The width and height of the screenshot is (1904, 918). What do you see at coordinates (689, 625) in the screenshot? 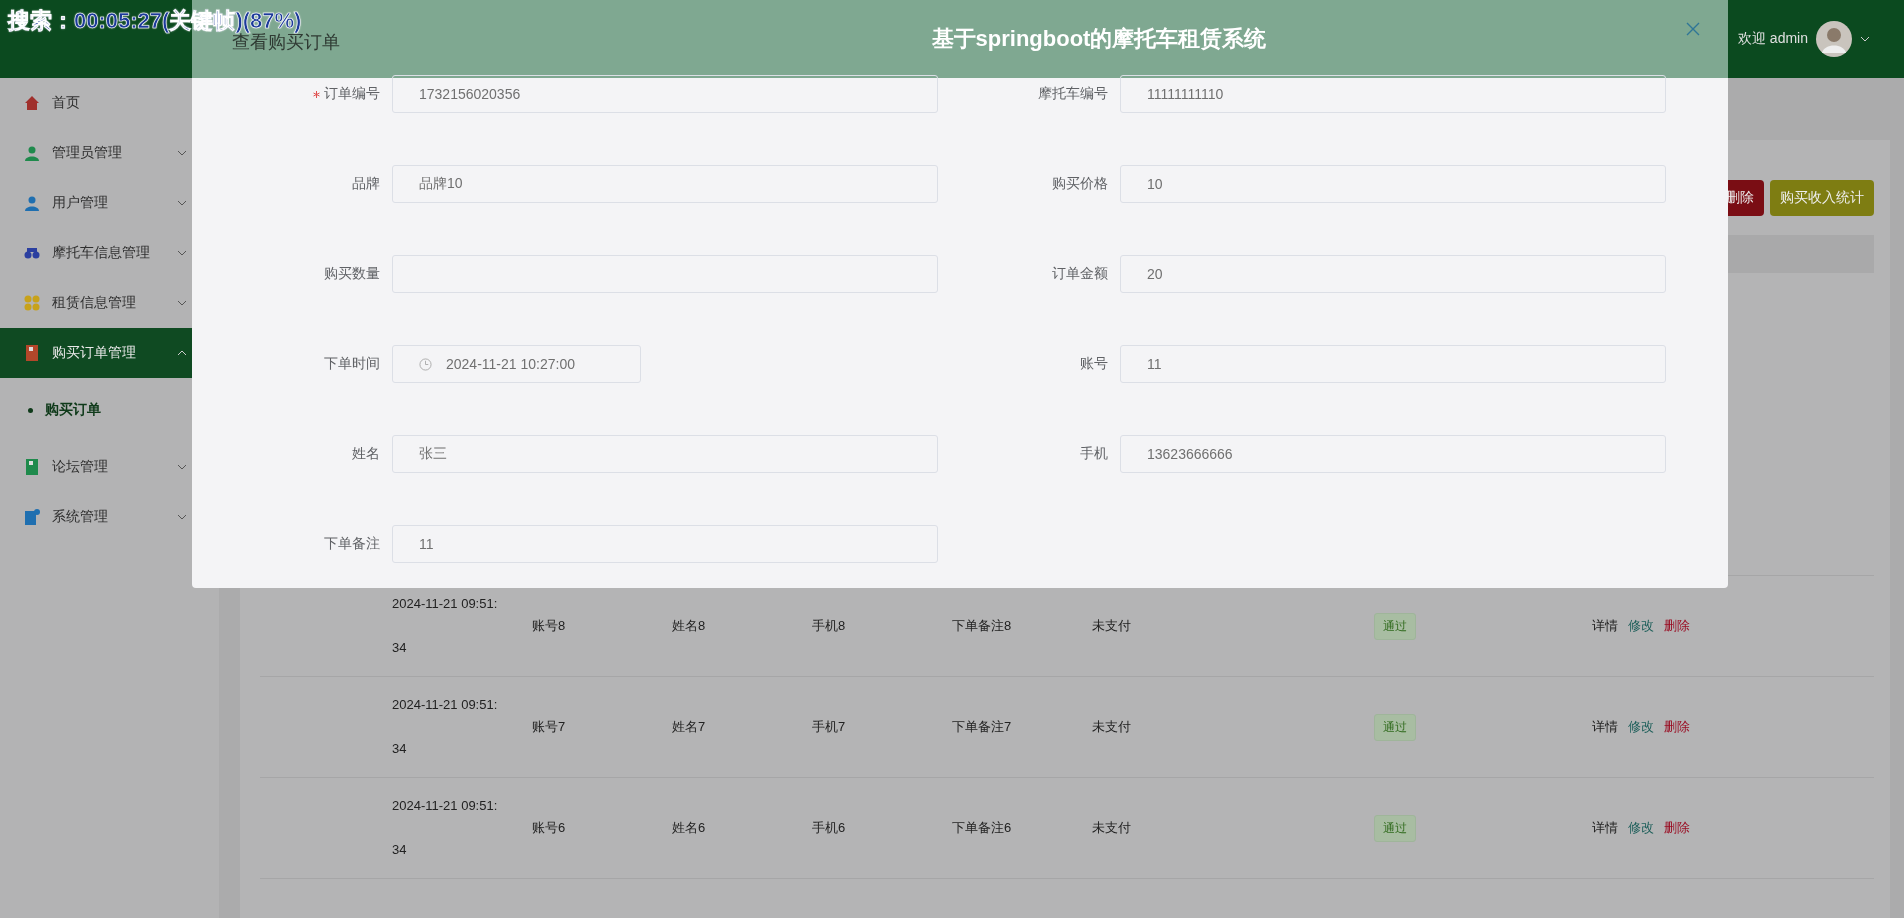
I see `table-cell: 姓名8` at bounding box center [689, 625].